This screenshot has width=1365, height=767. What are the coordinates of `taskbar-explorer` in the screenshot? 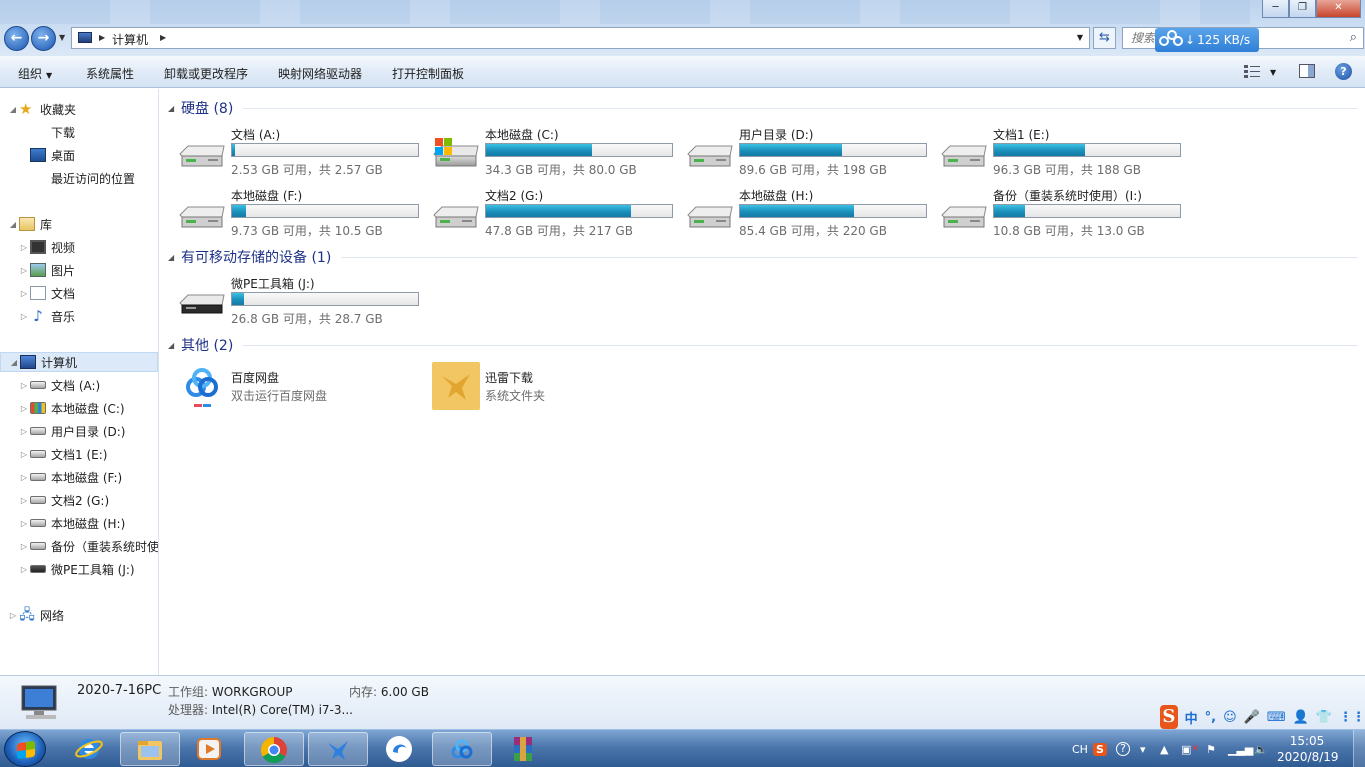 It's located at (150, 749).